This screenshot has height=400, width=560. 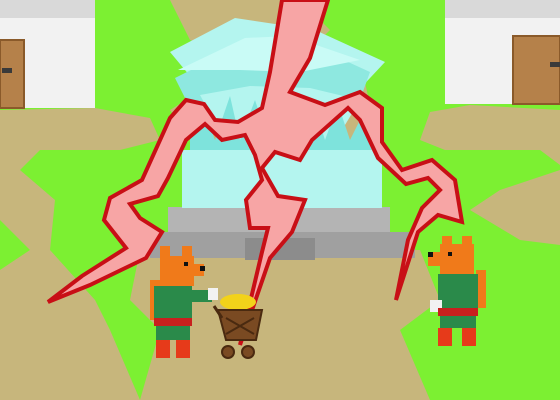 What do you see at coordinates (536, 70) in the screenshot?
I see `door-right` at bounding box center [536, 70].